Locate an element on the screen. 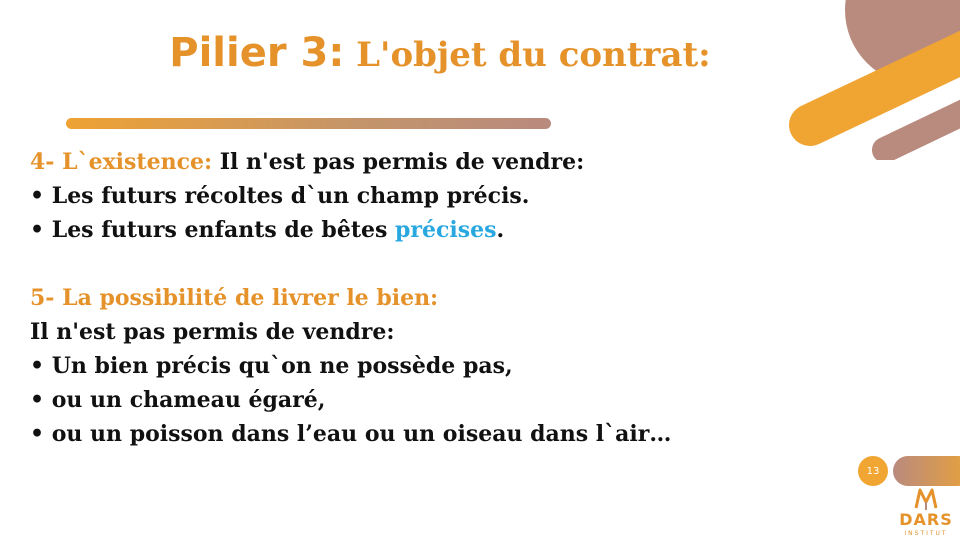 This screenshot has height=540, width=960. page-number-decor-pill is located at coordinates (926, 471).